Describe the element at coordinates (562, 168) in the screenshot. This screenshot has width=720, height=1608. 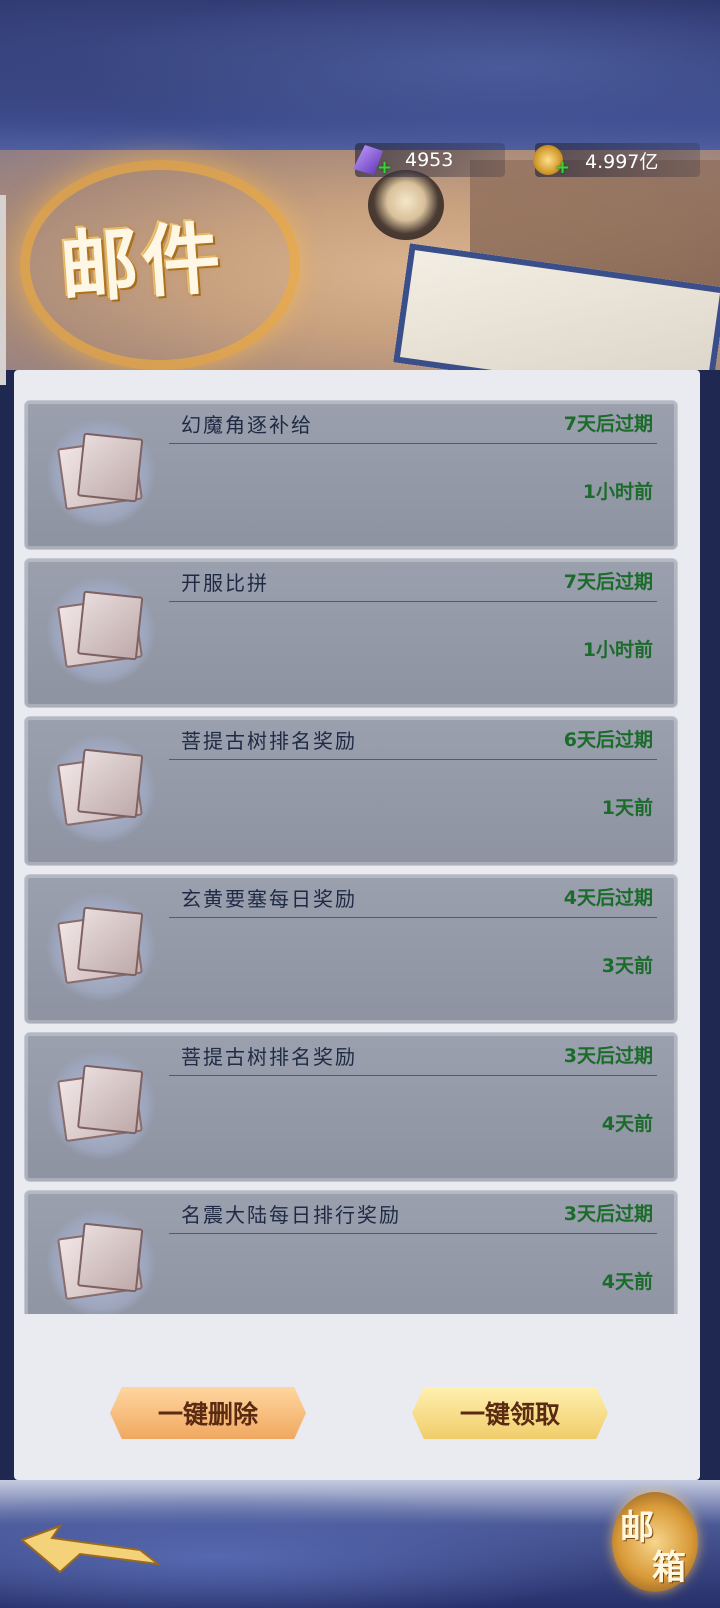
I see `add-gold-icon: +` at that location.